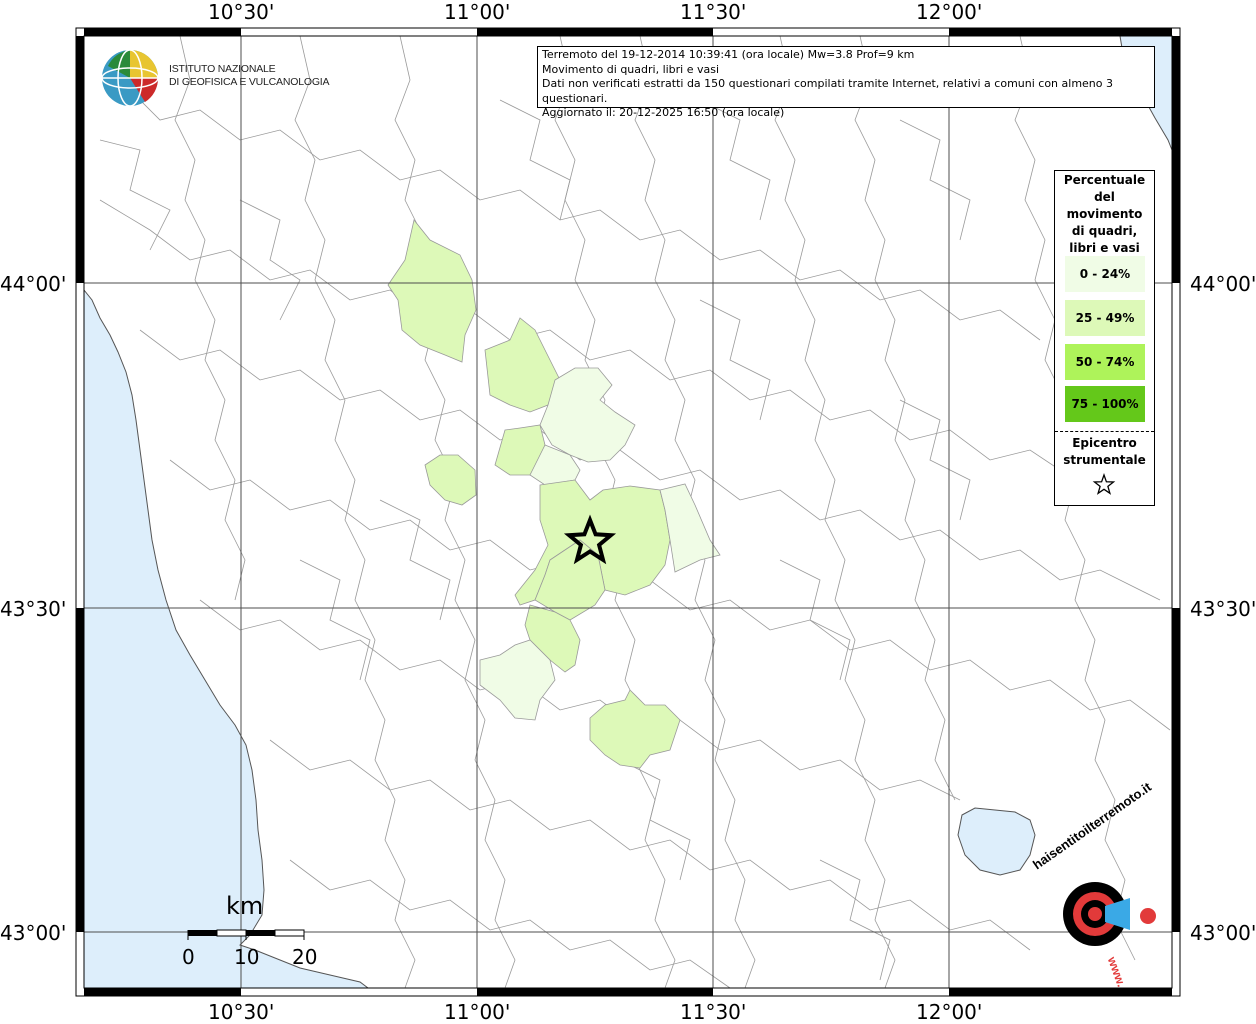 The height and width of the screenshot is (1024, 1256). What do you see at coordinates (1105, 274) in the screenshot?
I see `legend-class-0-24: 0 - 24%` at bounding box center [1105, 274].